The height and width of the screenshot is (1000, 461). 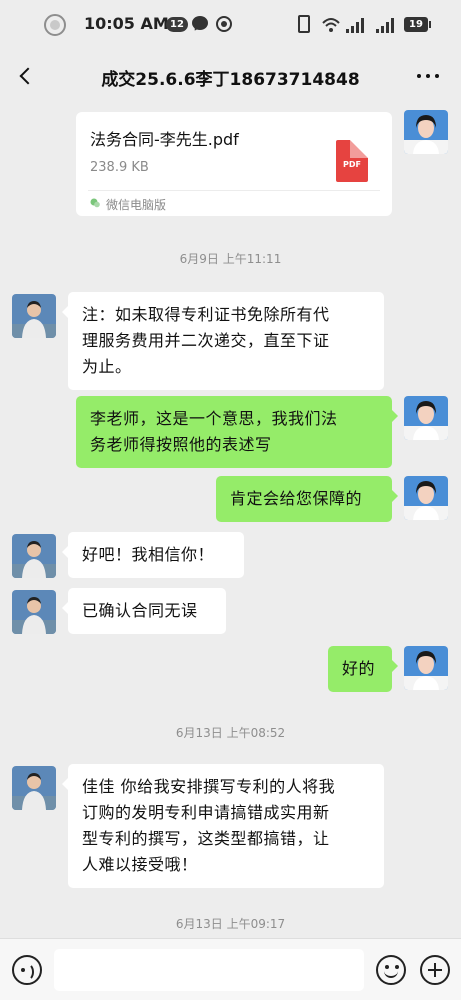 I want to click on message-line: 理服务费用并二次递交，直至下证, so click(x=206, y=340).